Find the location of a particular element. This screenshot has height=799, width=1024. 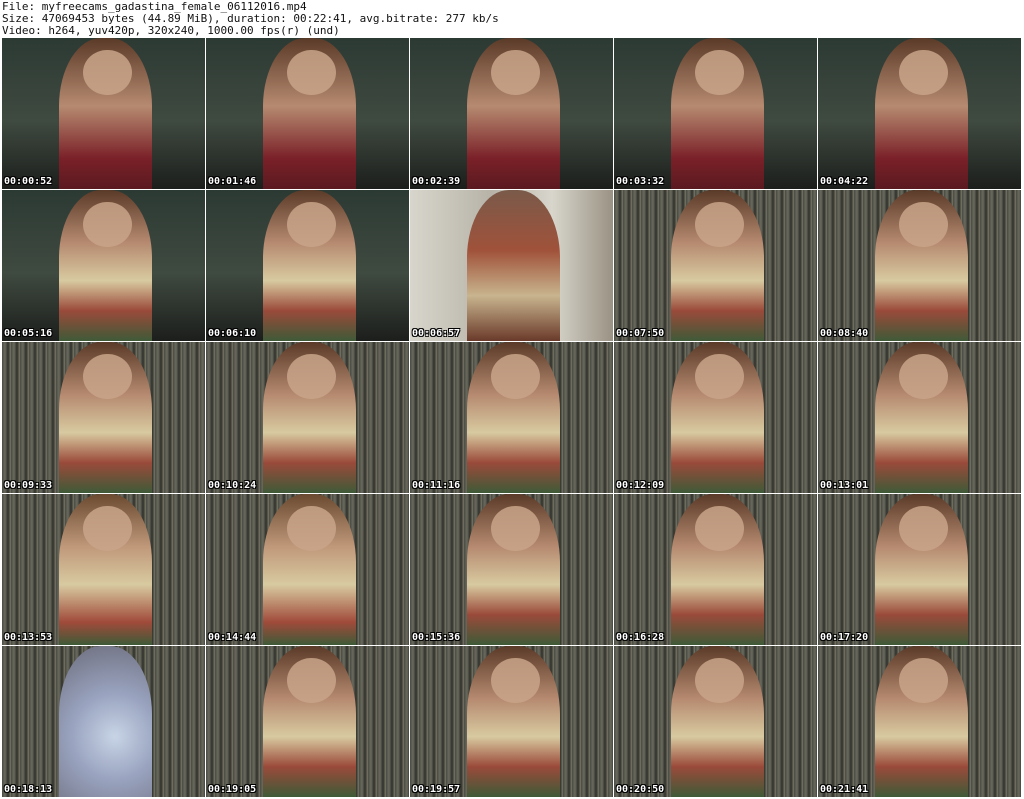

thumbnail: 00:13:01 is located at coordinates (919, 418).